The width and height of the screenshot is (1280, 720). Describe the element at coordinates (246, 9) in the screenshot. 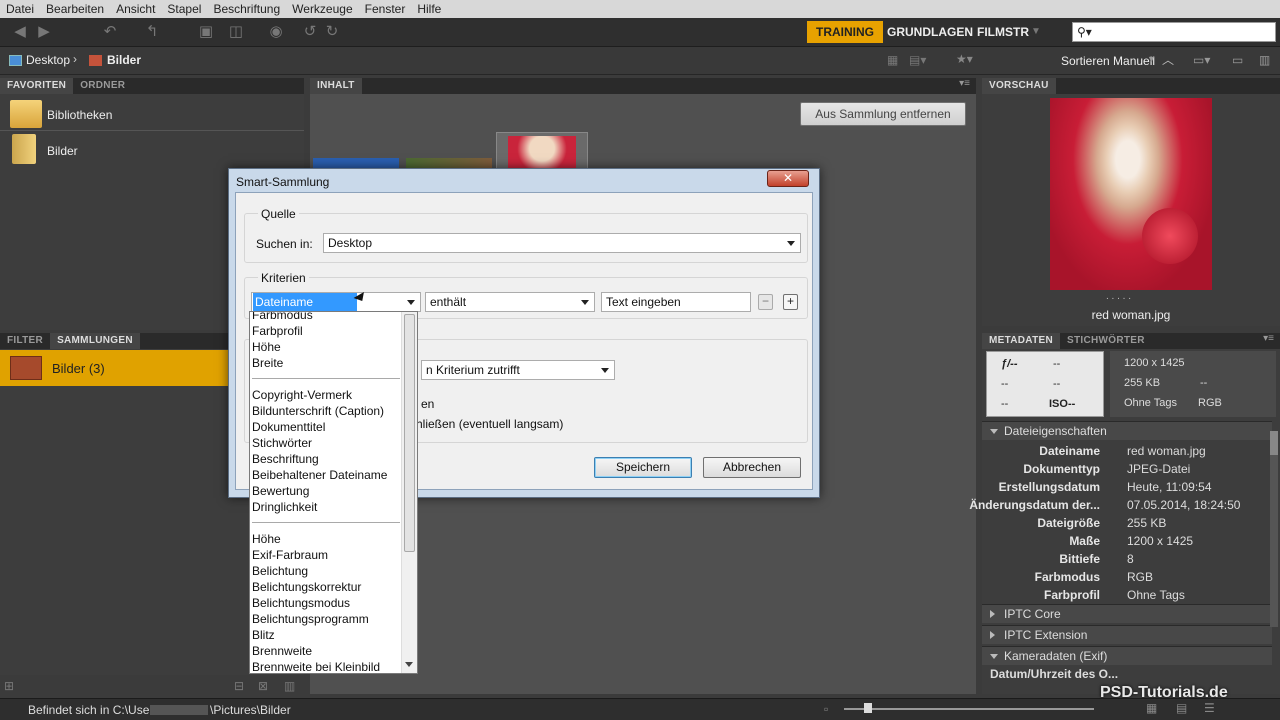

I see `menu-beschriftung: Beschriftung` at that location.